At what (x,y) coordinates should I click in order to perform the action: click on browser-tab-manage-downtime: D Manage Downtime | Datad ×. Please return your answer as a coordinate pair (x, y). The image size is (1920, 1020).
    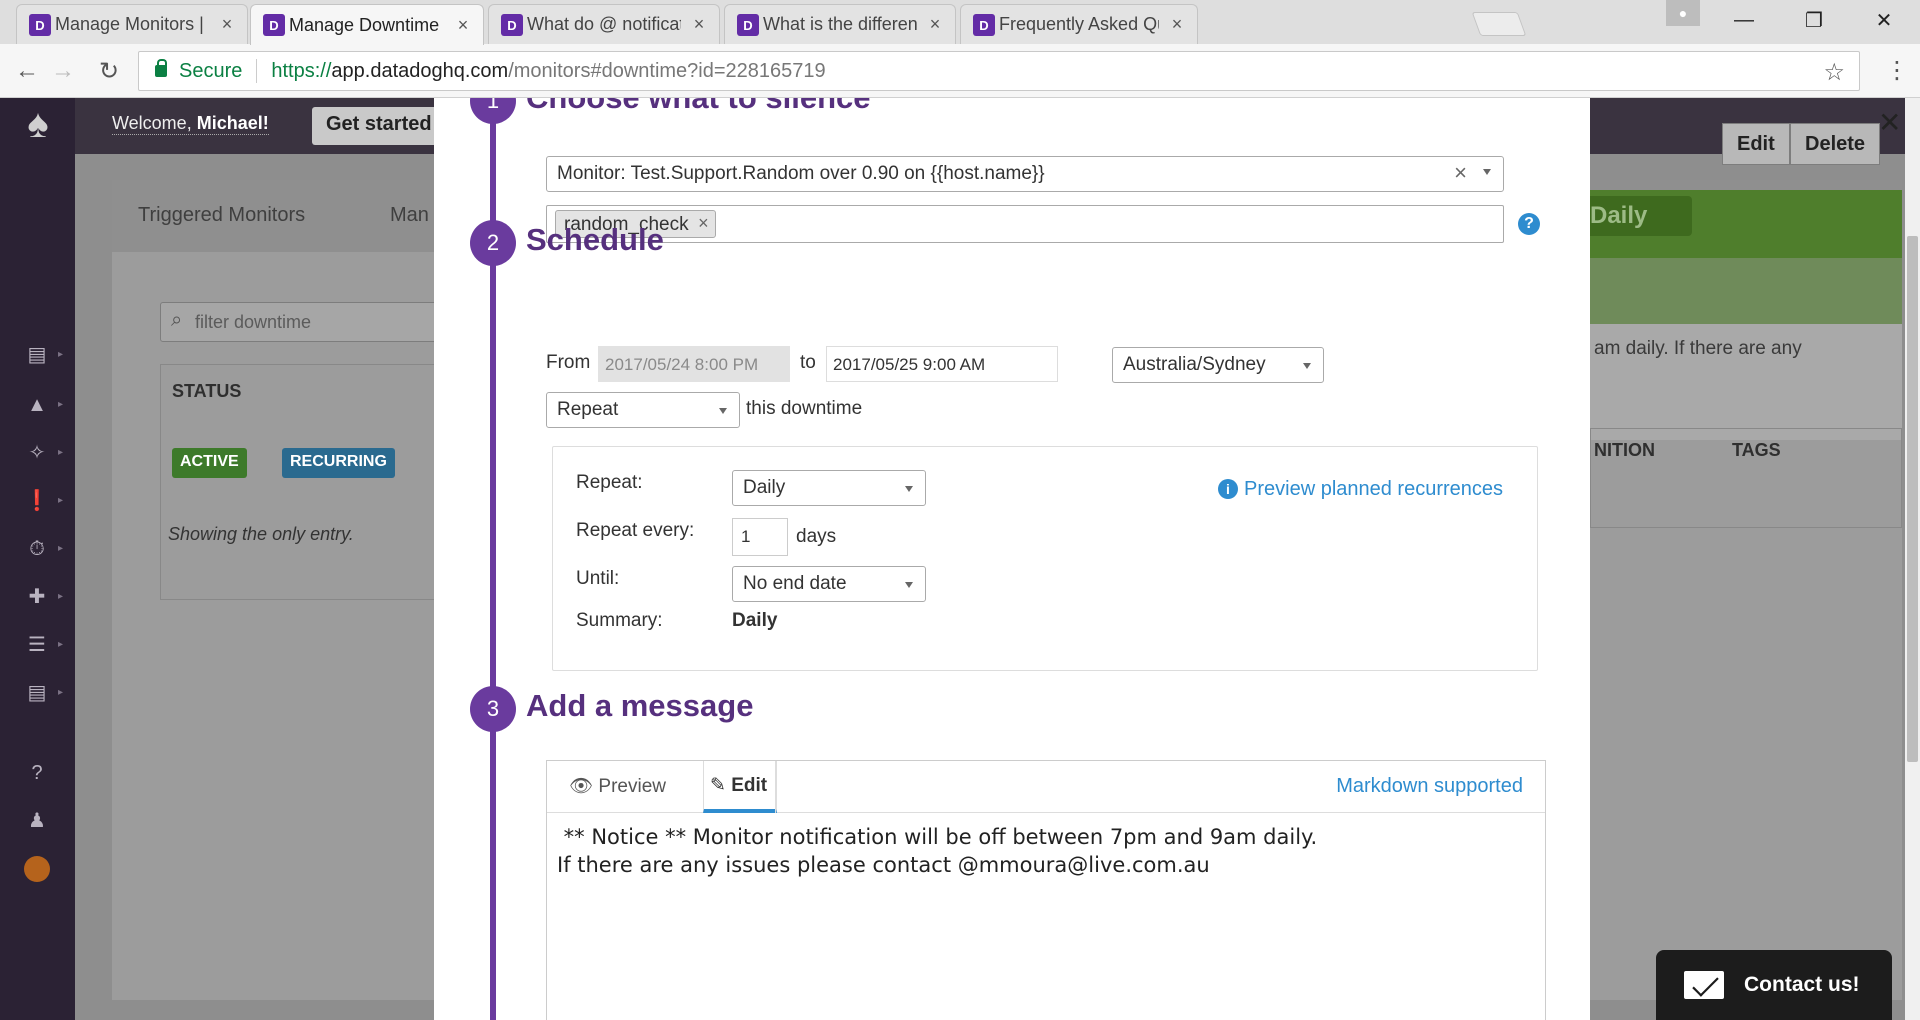
    Looking at the image, I should click on (367, 24).